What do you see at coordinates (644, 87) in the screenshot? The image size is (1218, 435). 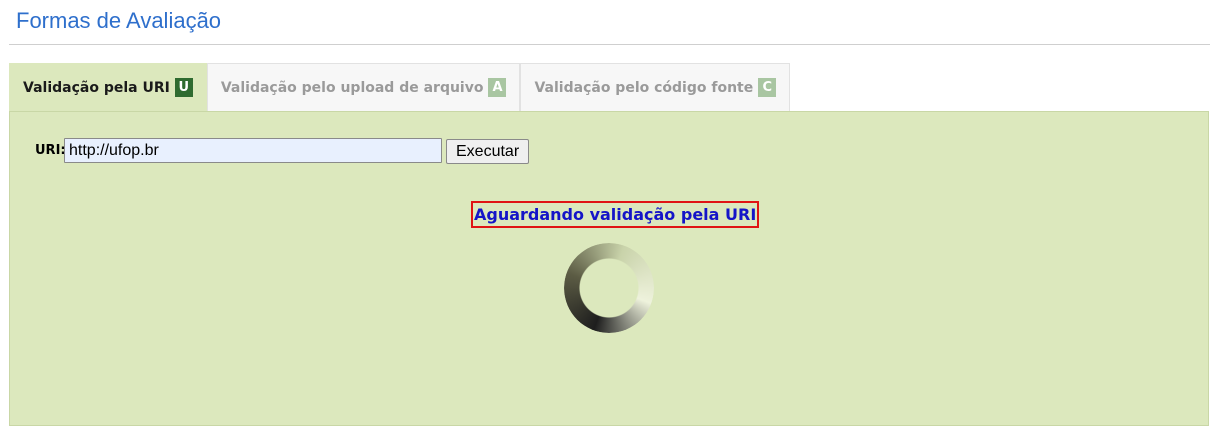 I see `tab-label: Validação pelo código fonte` at bounding box center [644, 87].